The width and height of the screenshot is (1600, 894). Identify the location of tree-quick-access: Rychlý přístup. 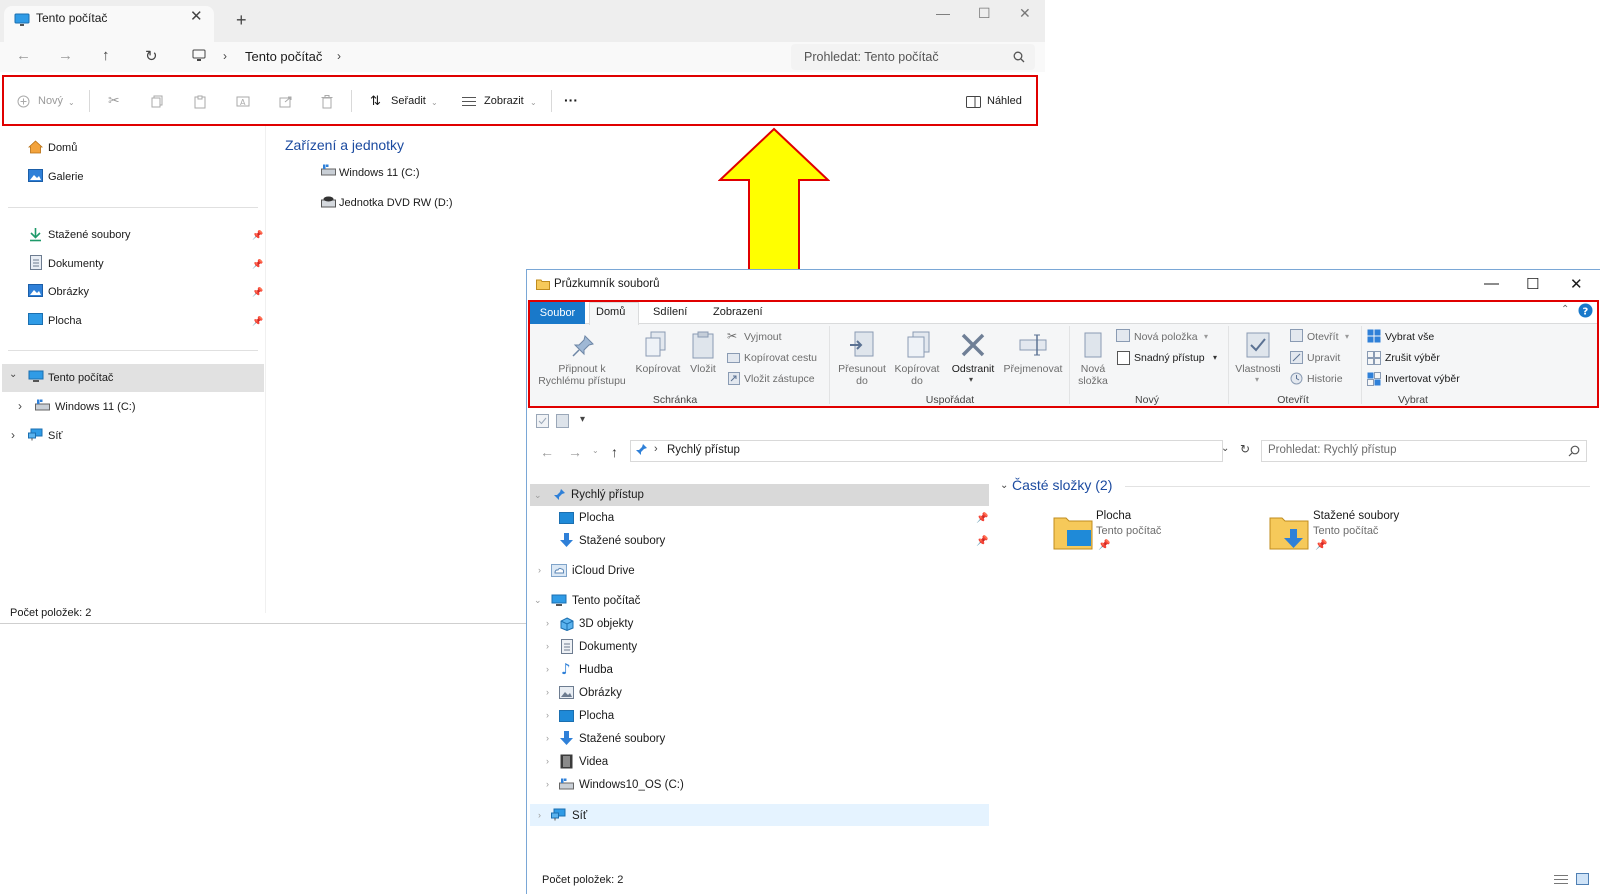
(607, 495).